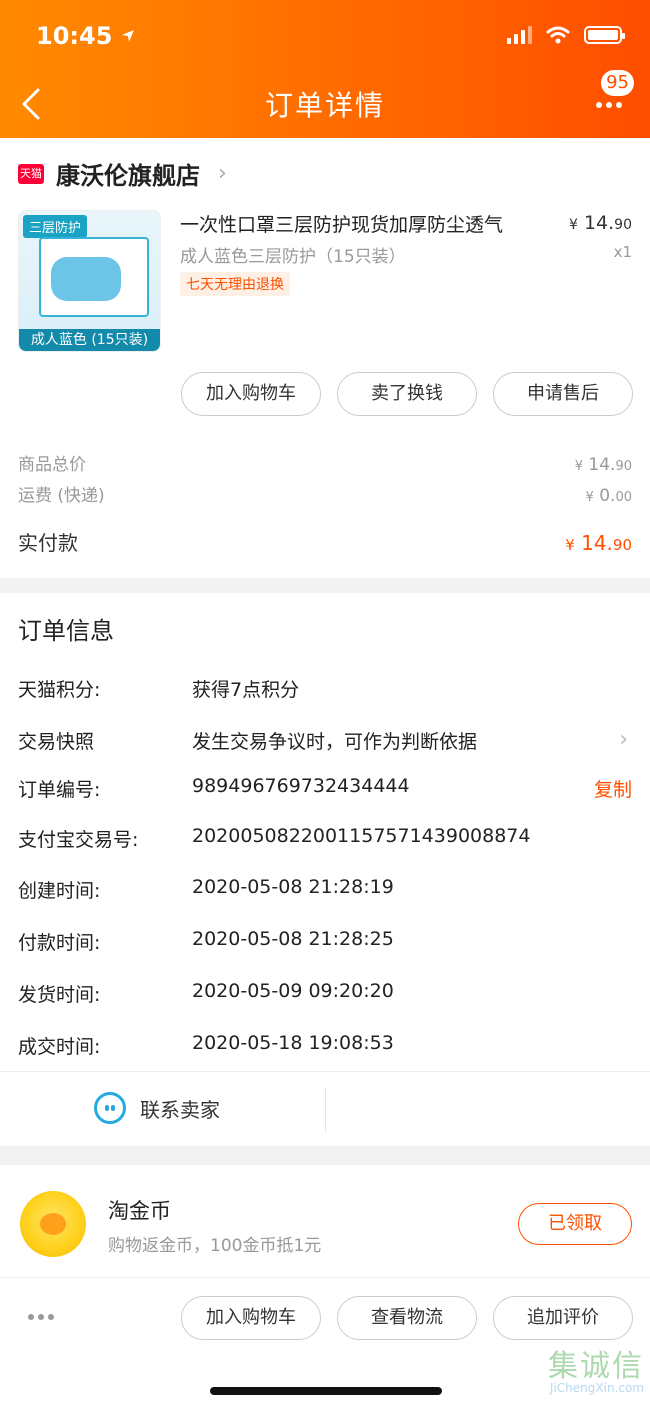 The image size is (650, 1406). Describe the element at coordinates (139, 1211) in the screenshot. I see `coins-title: 淘金币` at that location.